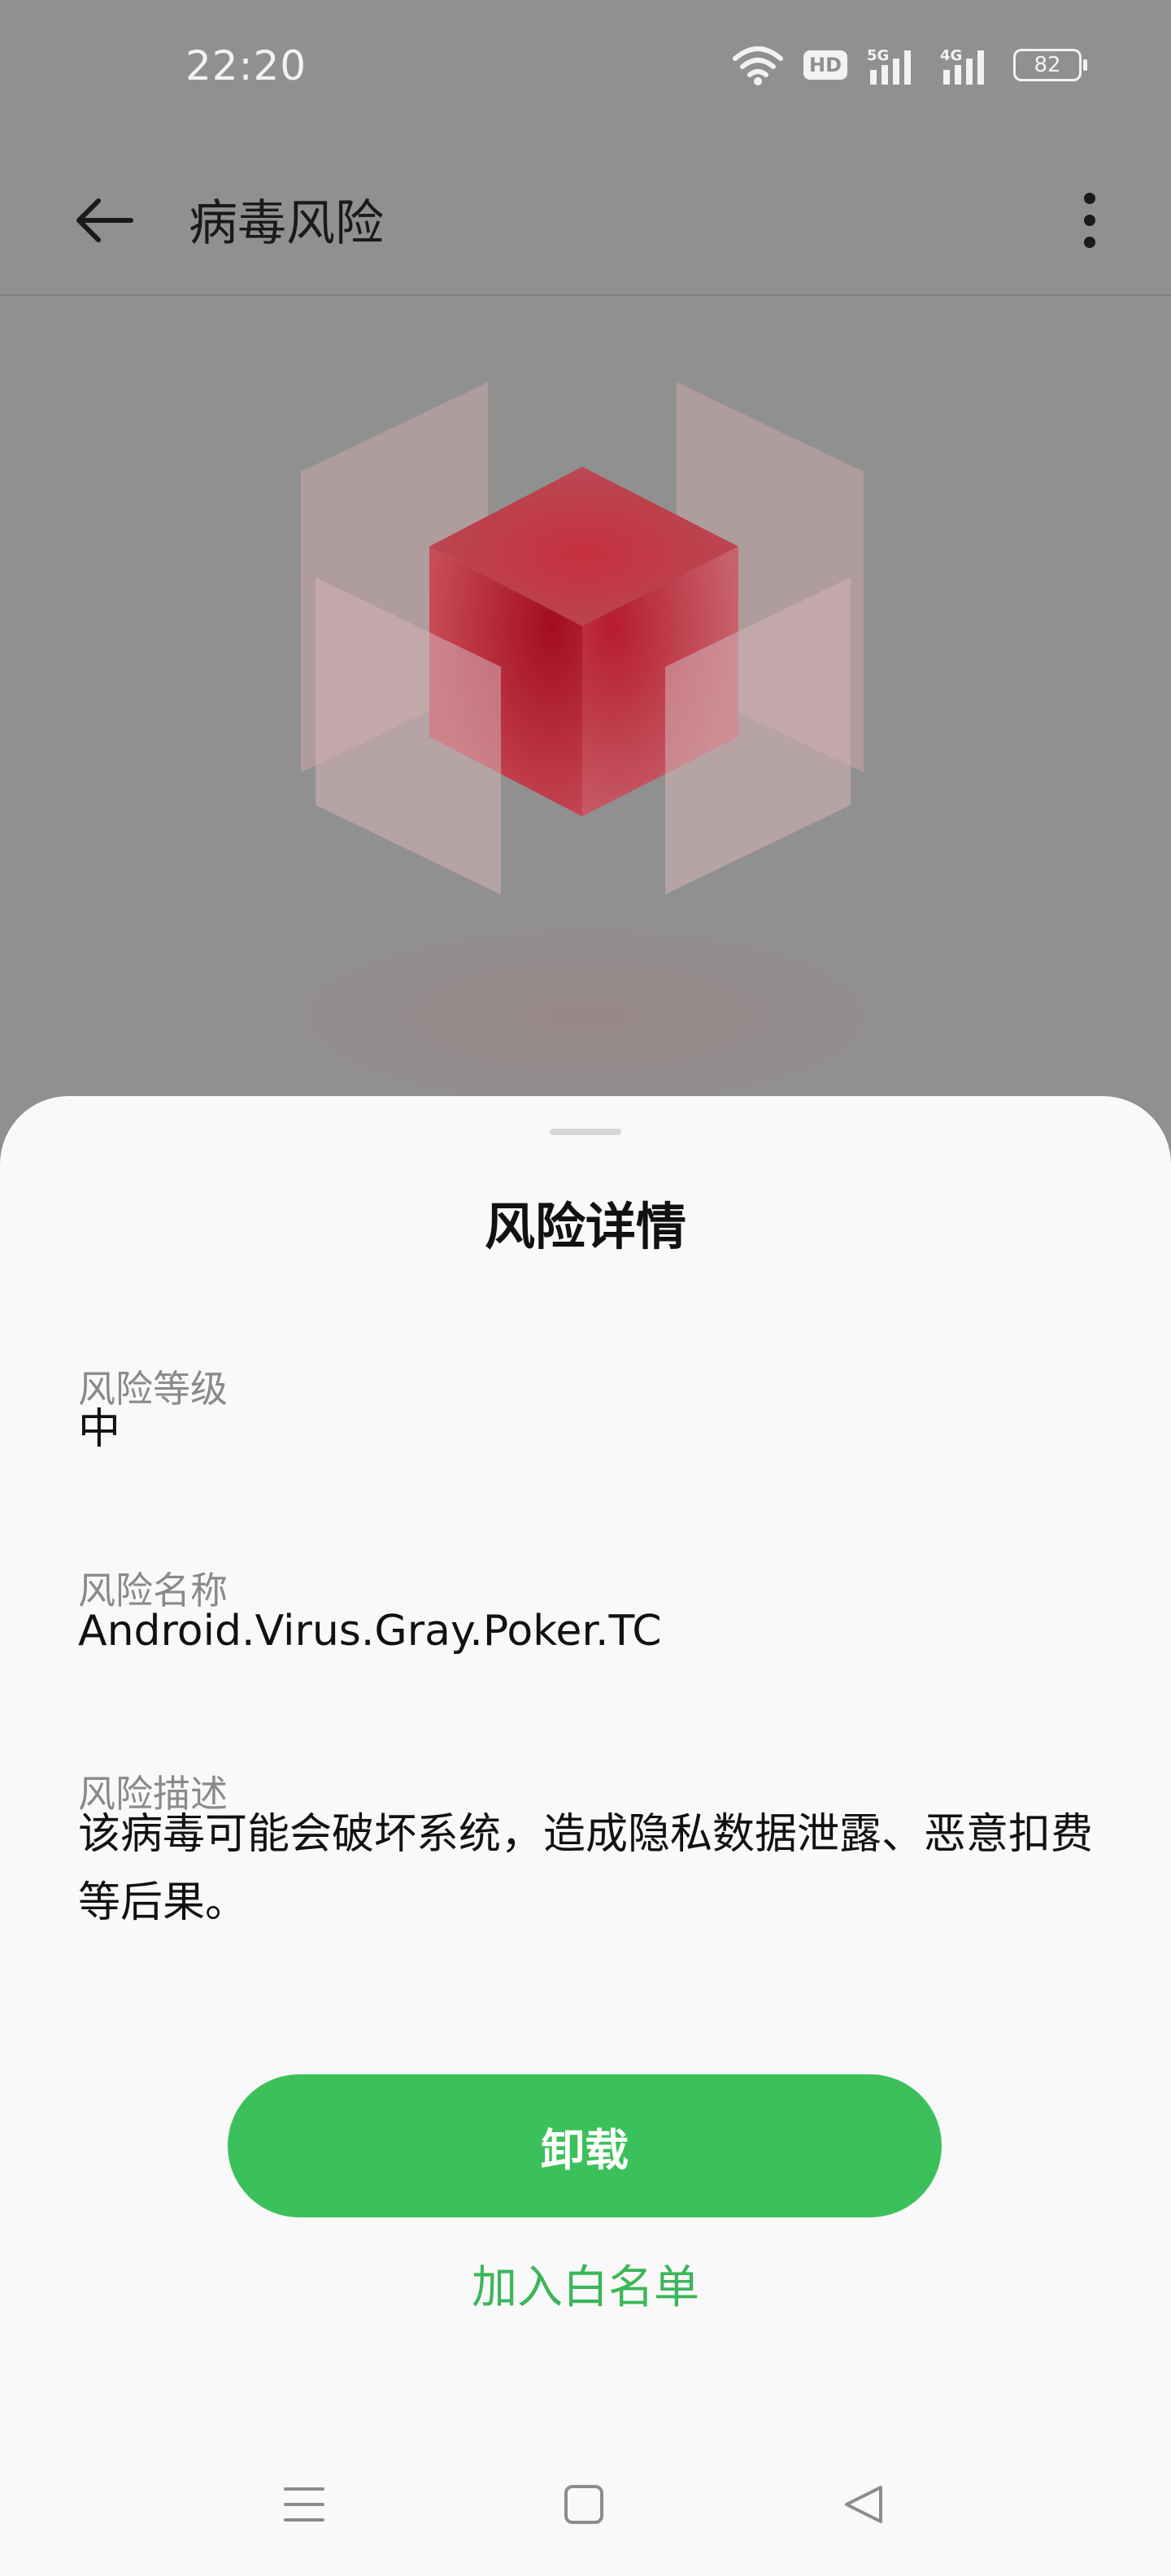 Image resolution: width=1171 pixels, height=2576 pixels. Describe the element at coordinates (951, 56) in the screenshot. I see `svg-text: 4G` at that location.